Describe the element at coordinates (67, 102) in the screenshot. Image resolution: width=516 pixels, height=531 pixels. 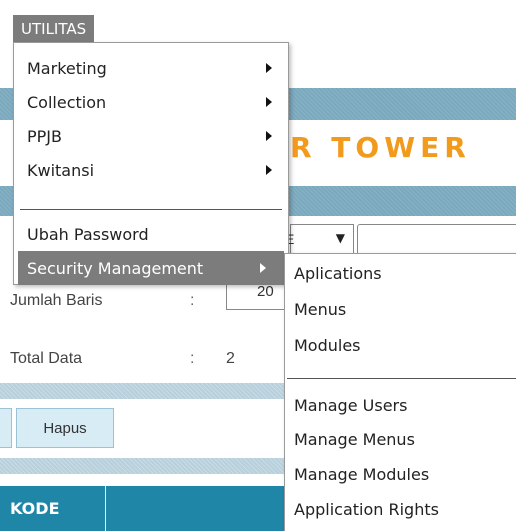
I see `menu-item-label: Collection` at that location.